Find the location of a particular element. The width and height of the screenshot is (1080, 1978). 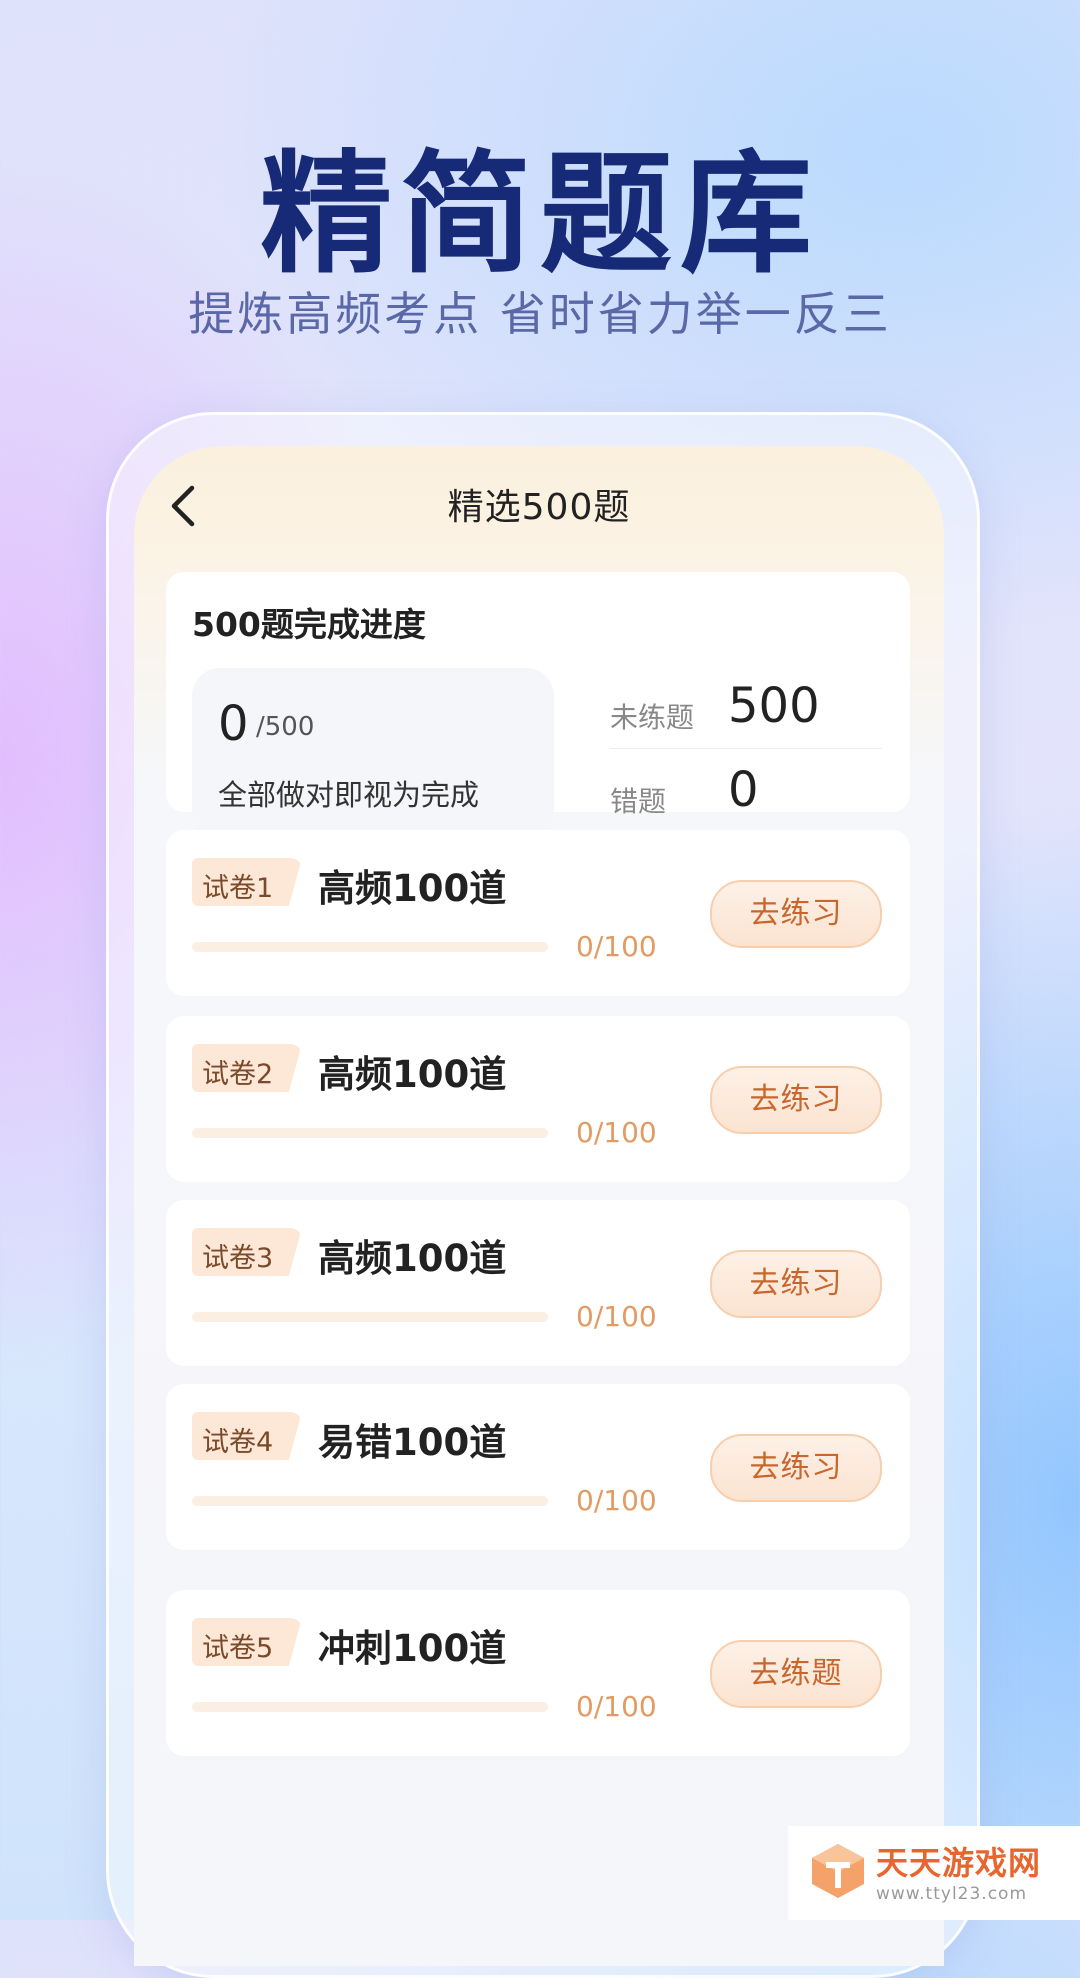

completed-count: 0 is located at coordinates (233, 724).